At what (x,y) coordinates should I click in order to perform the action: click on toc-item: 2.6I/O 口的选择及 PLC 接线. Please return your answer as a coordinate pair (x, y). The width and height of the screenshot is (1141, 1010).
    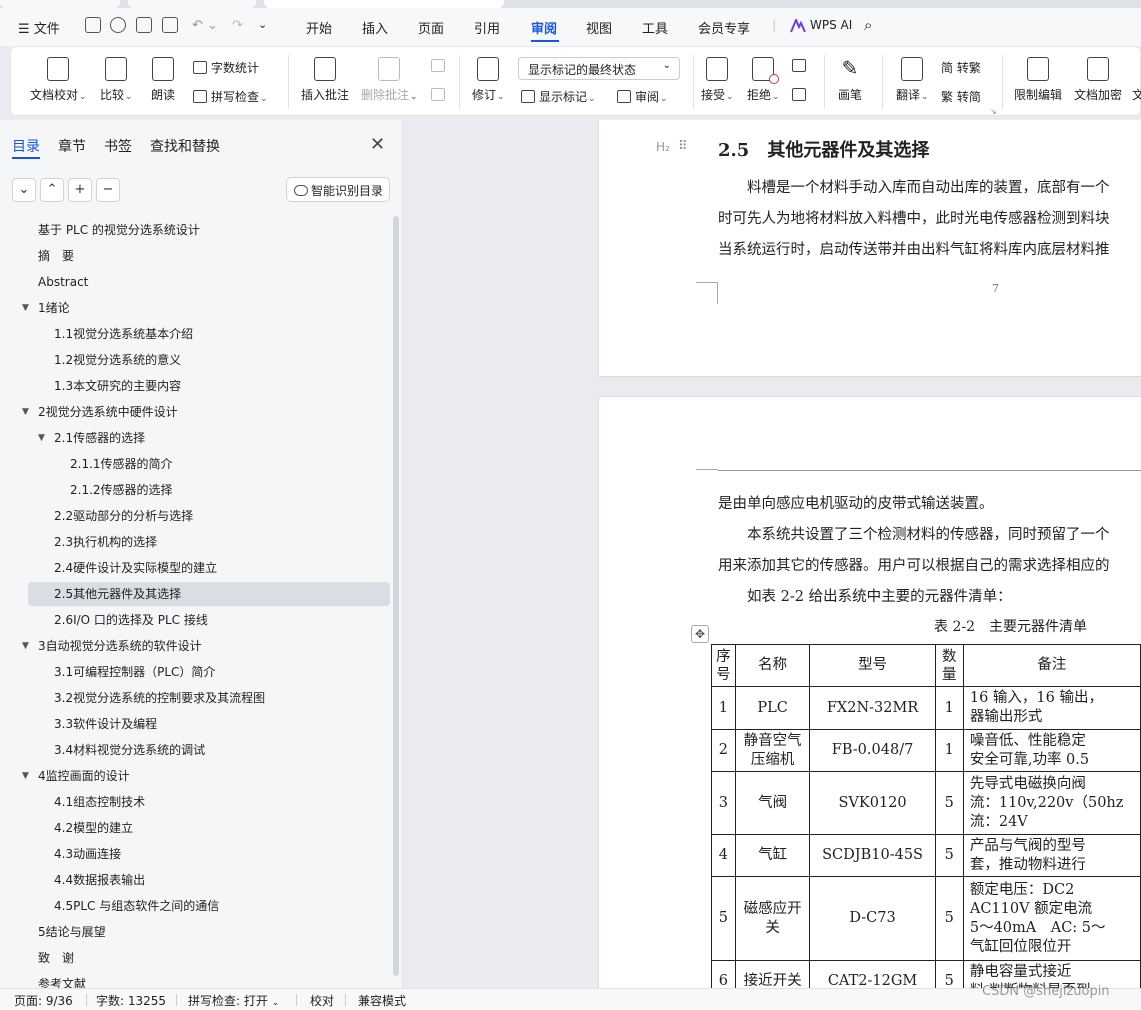
    Looking at the image, I should click on (209, 620).